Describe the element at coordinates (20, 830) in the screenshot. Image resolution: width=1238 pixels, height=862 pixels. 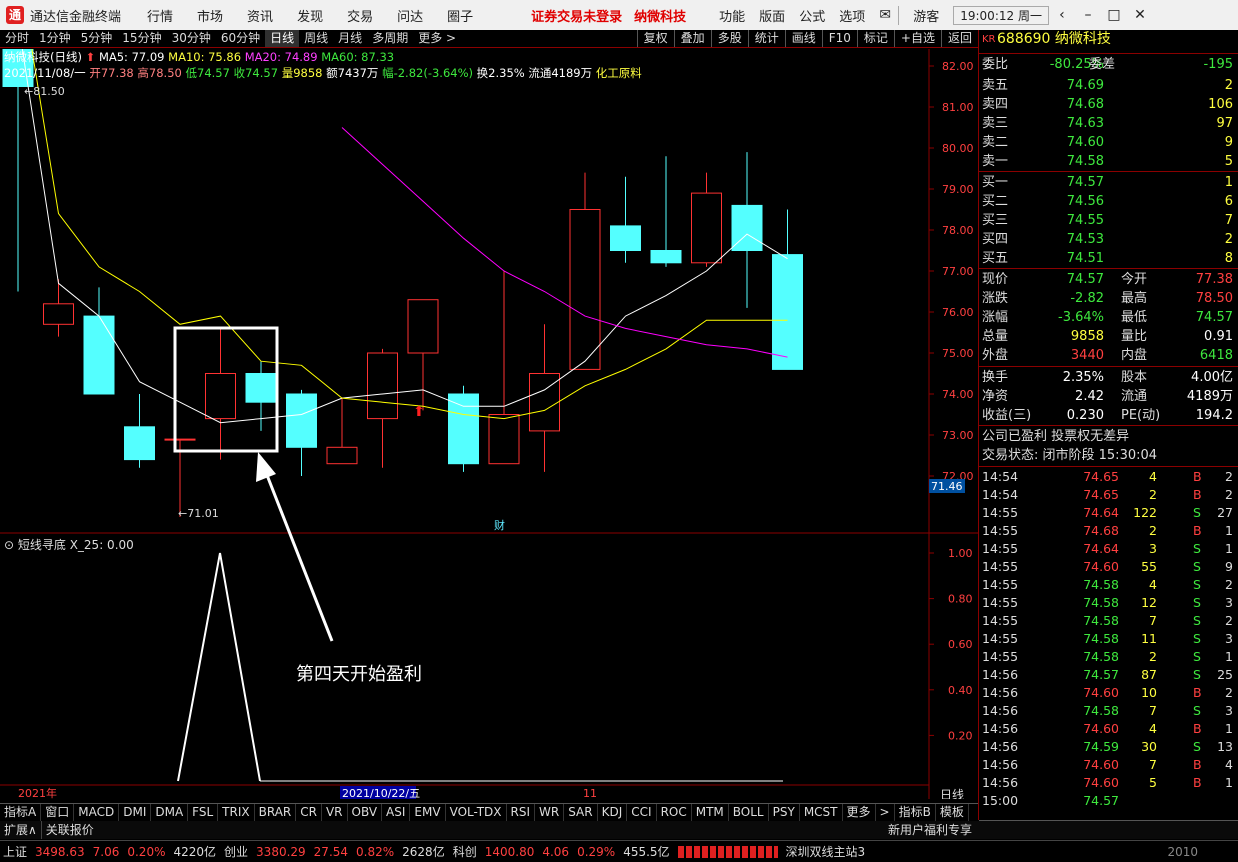
I see `expand-button: 扩展∧` at that location.